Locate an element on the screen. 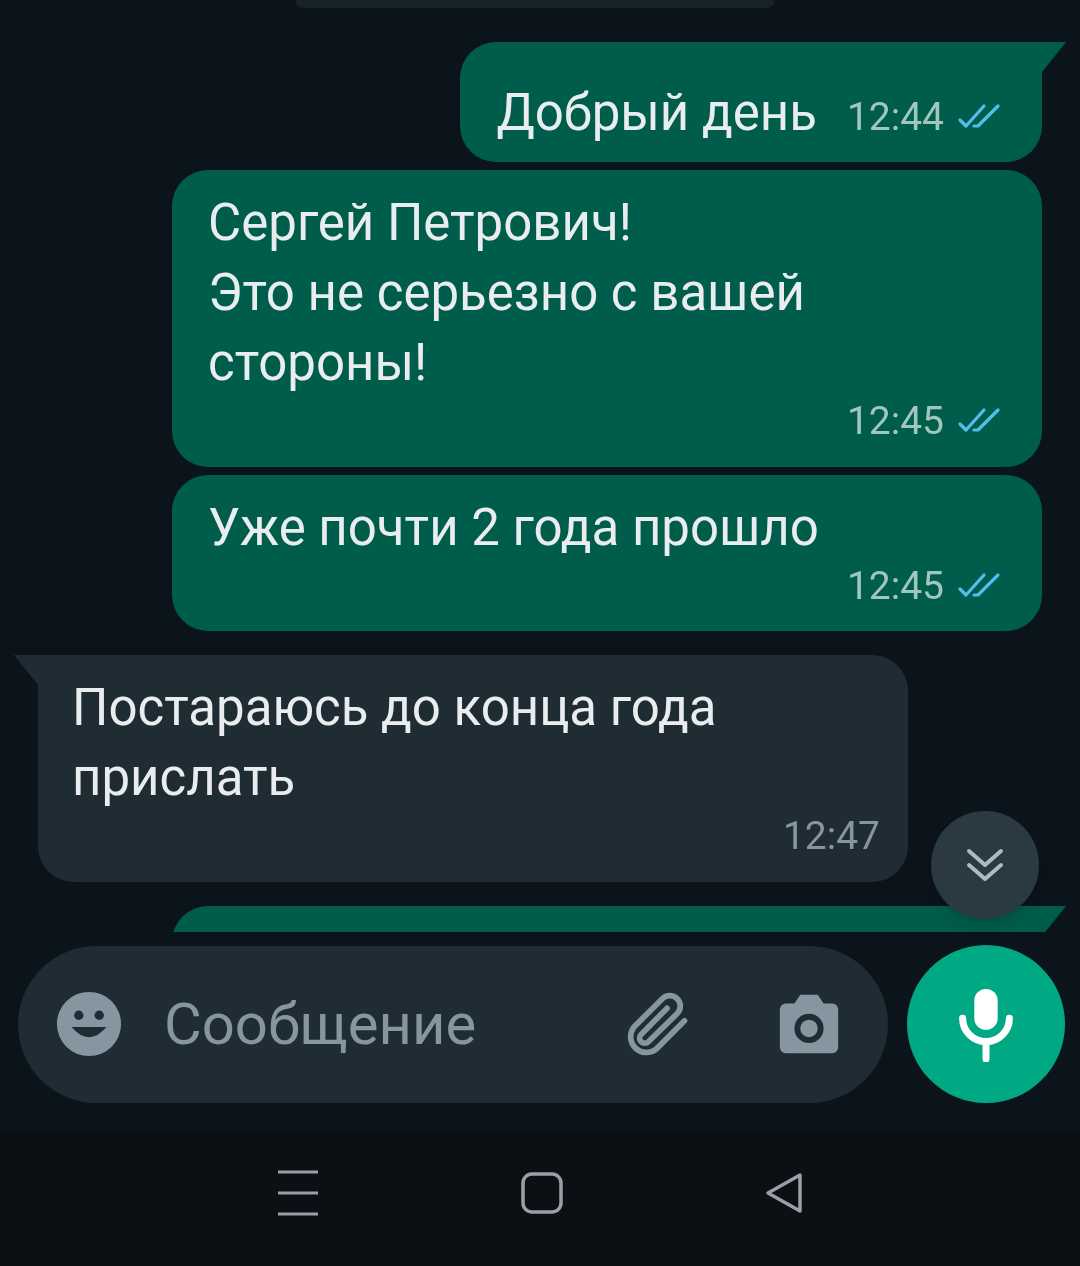 This screenshot has height=1266, width=1080. microphone-icon is located at coordinates (986, 1024).